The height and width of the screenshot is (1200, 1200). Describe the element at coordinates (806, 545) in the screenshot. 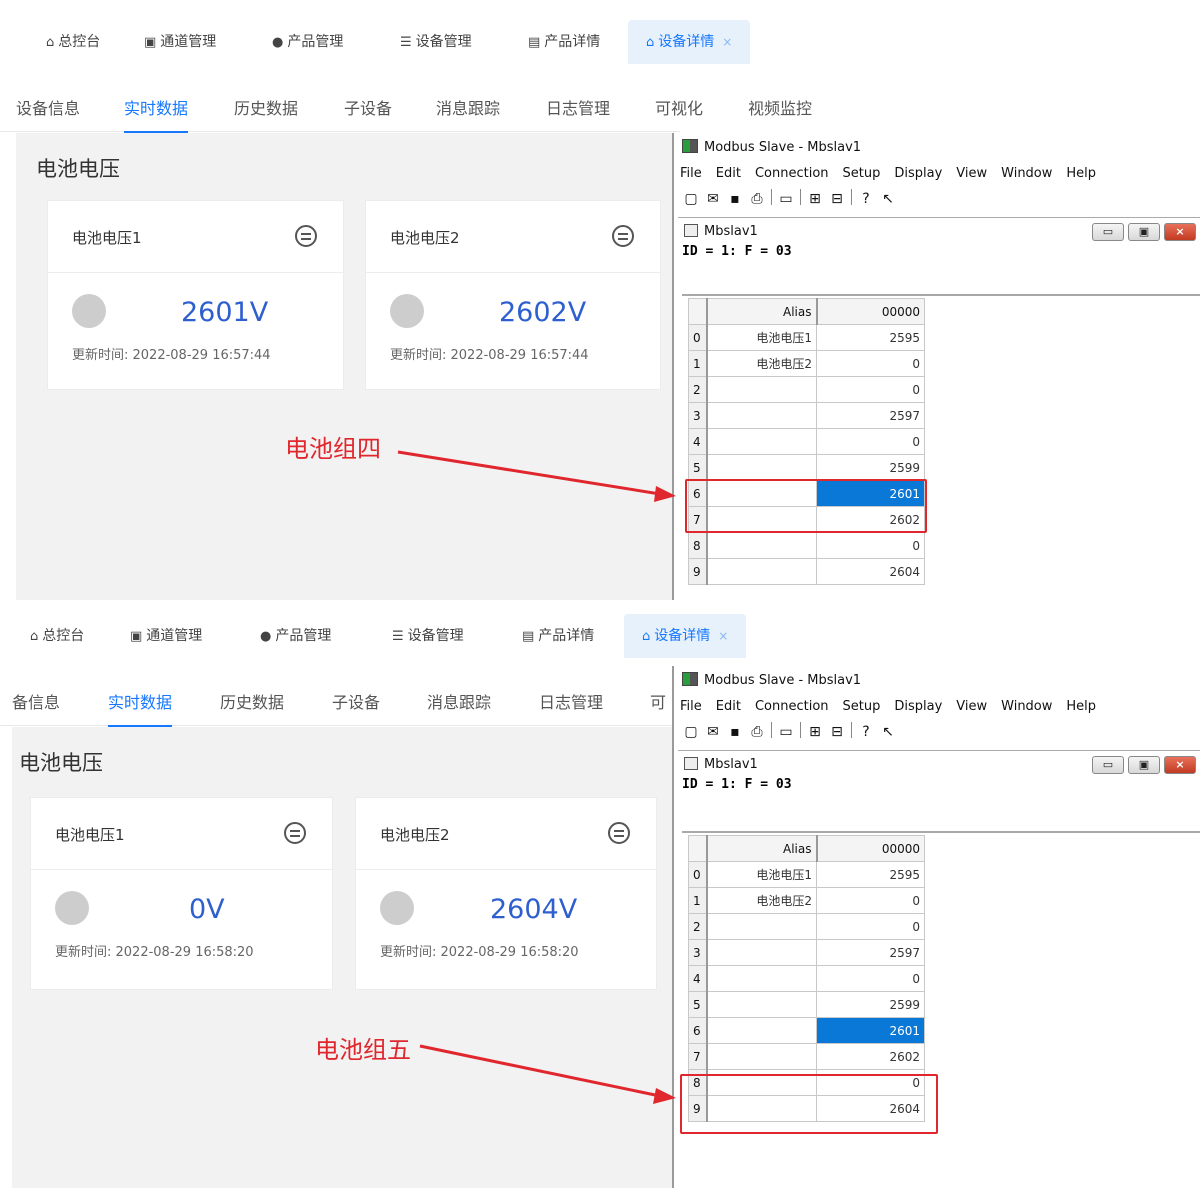

I see `table-row: 80` at that location.